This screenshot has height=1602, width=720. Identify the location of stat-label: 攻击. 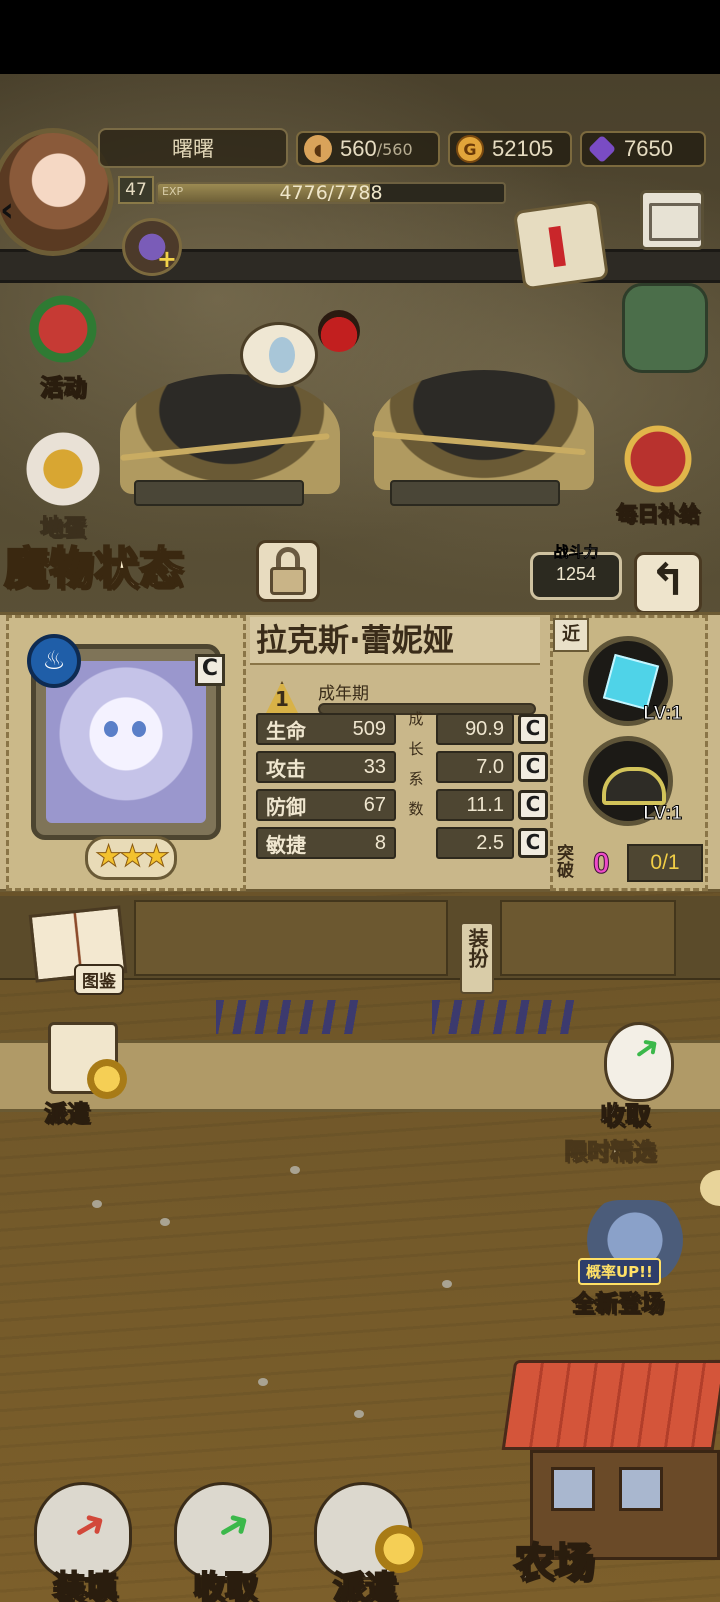
(286, 768).